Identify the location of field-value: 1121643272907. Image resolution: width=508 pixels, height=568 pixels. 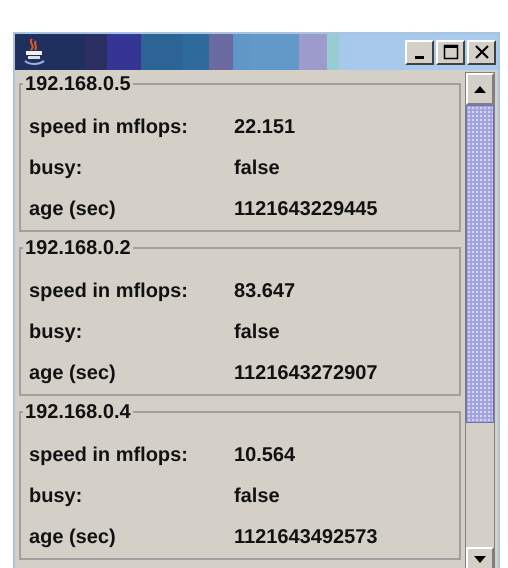
(306, 373).